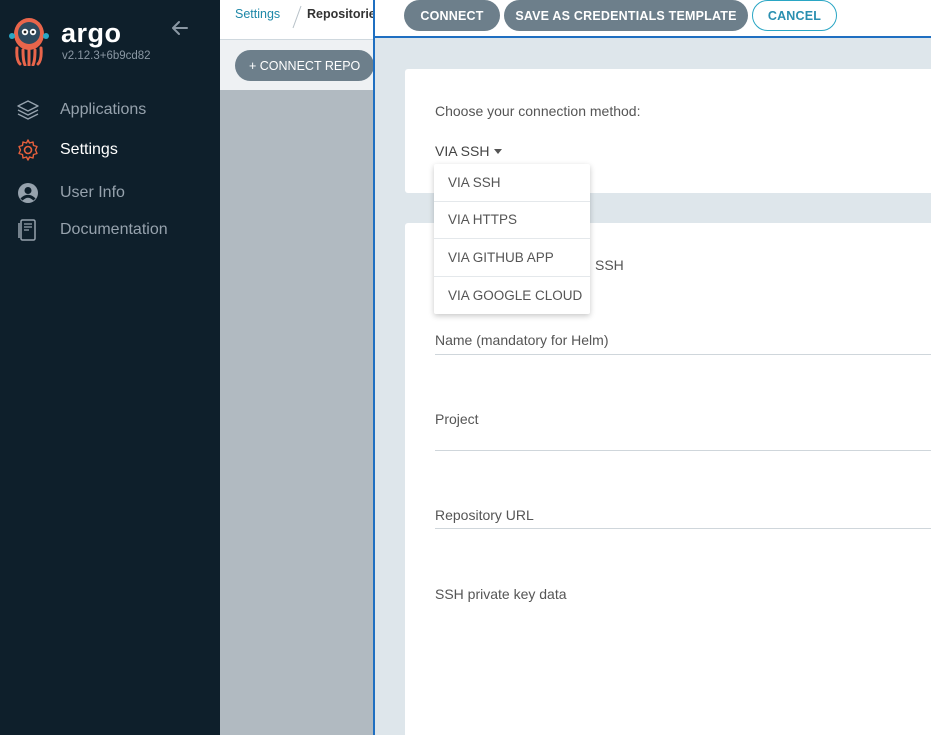  I want to click on dropdown-option-github-app: VIA GITHUB APP, so click(512, 258).